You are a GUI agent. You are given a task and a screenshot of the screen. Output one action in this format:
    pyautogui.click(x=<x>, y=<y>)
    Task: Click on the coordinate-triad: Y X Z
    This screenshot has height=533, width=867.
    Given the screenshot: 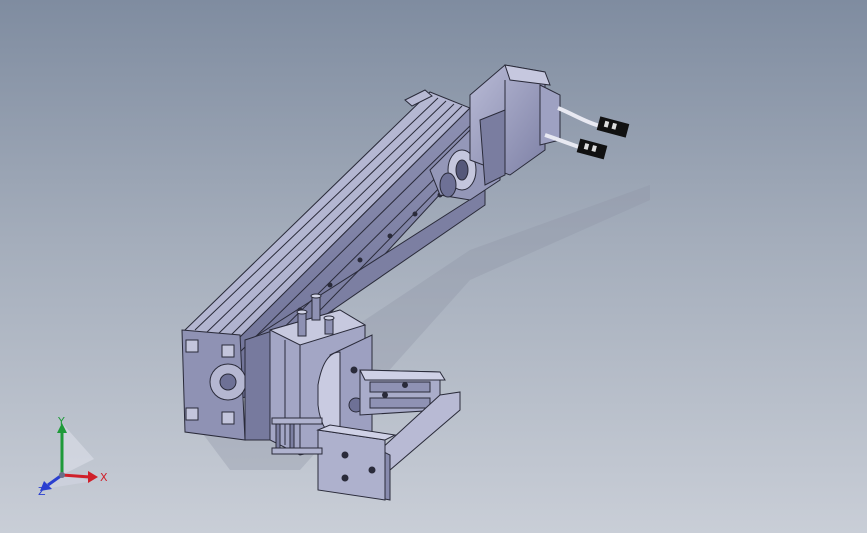 What is the action you would take?
    pyautogui.click(x=75, y=455)
    